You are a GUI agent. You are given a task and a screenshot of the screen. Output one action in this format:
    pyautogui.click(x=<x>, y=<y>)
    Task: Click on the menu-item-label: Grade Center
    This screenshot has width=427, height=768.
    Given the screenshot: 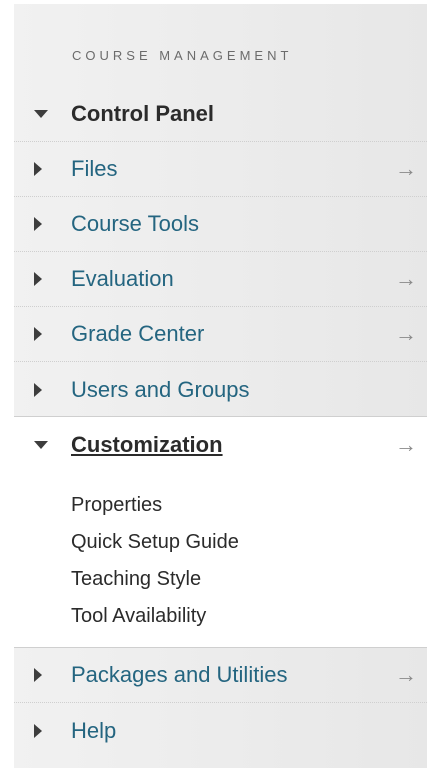 What is the action you would take?
    pyautogui.click(x=137, y=334)
    